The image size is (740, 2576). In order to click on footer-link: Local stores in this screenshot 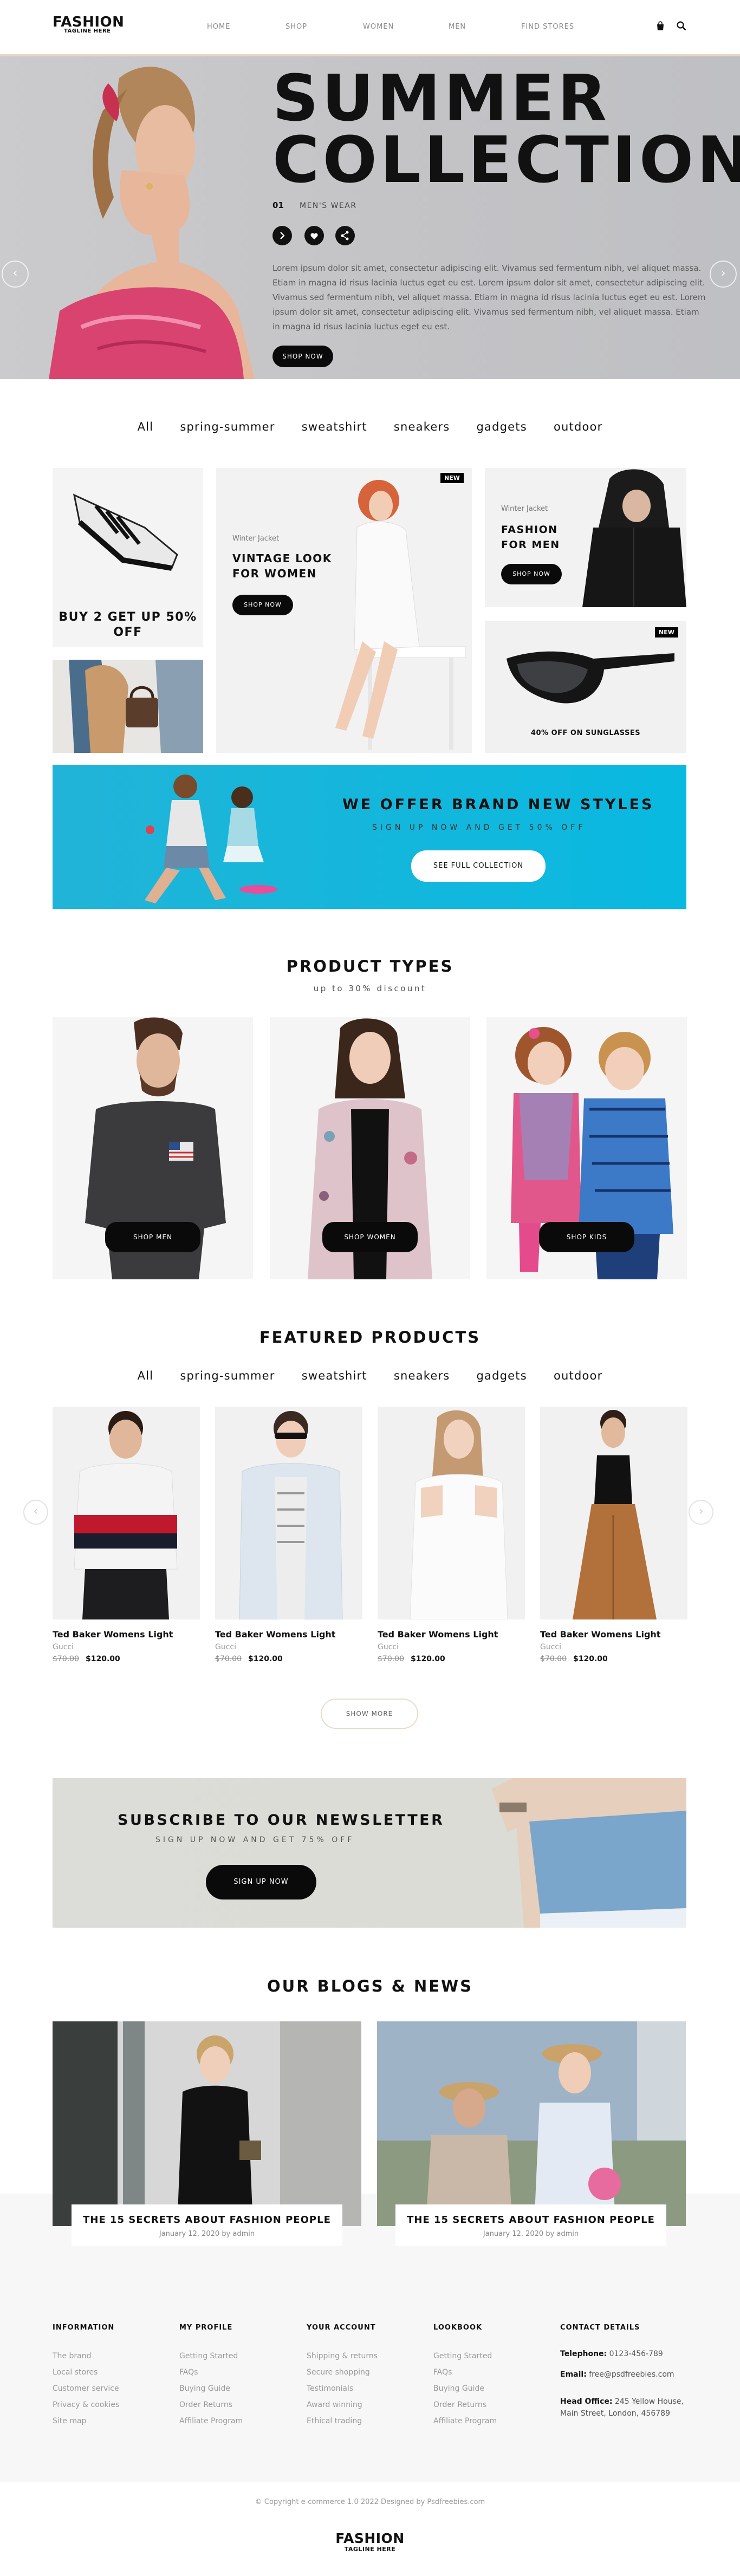, I will do `click(86, 2372)`.